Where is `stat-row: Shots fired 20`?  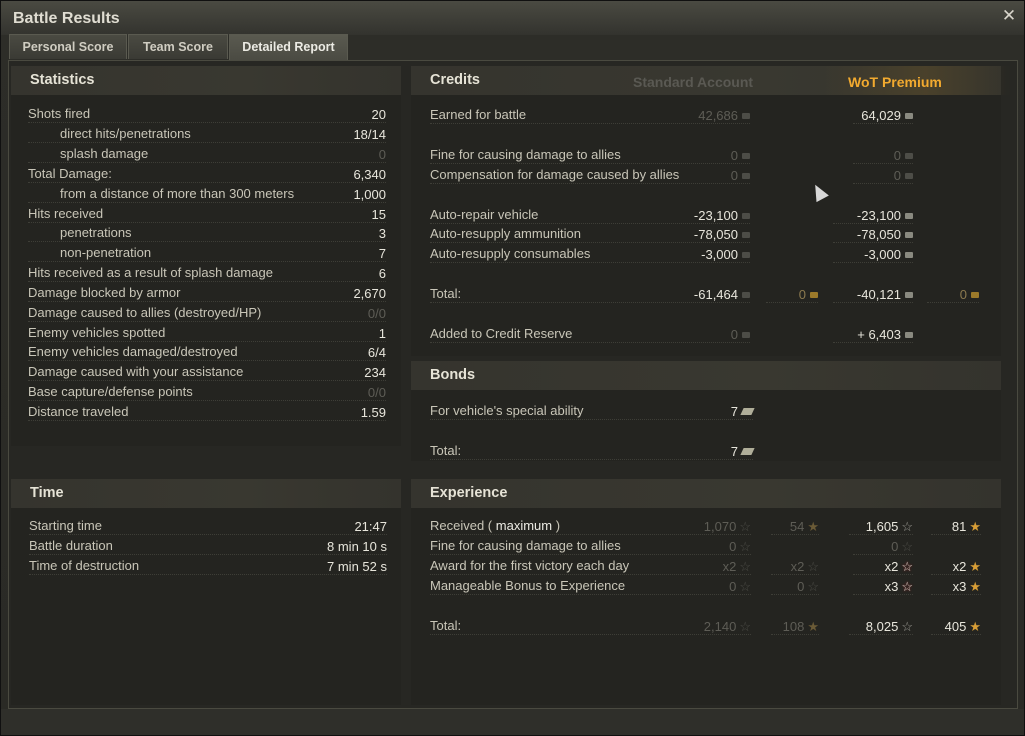
stat-row: Shots fired 20 is located at coordinates (207, 113).